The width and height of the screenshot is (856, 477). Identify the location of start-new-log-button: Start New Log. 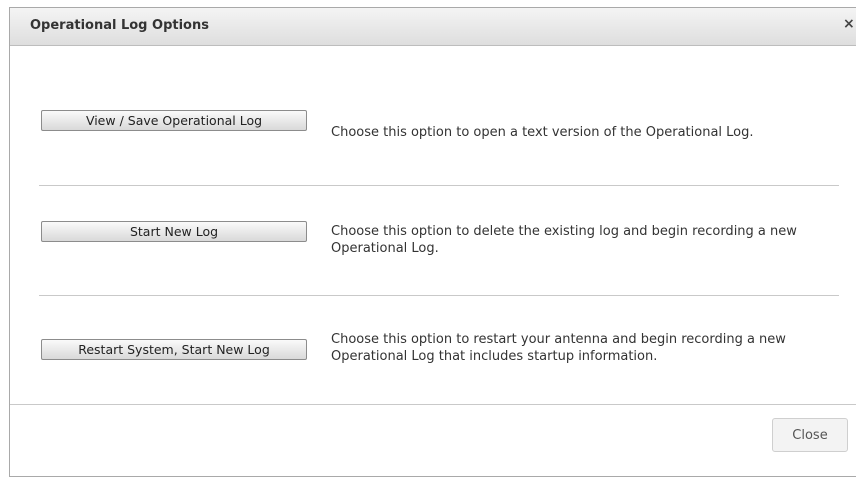
(174, 231).